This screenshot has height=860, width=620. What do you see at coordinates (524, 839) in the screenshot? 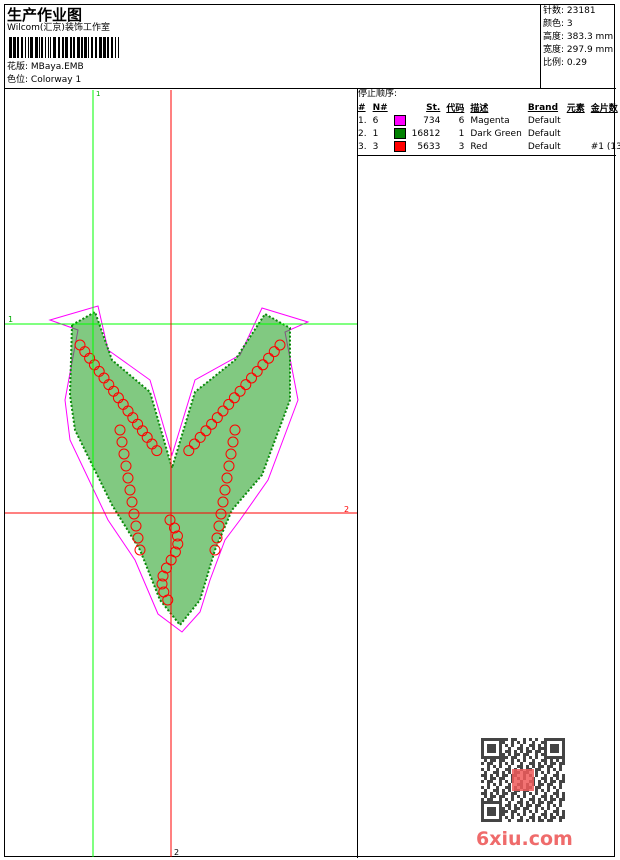
I see `watermark: 6xiu.com` at bounding box center [524, 839].